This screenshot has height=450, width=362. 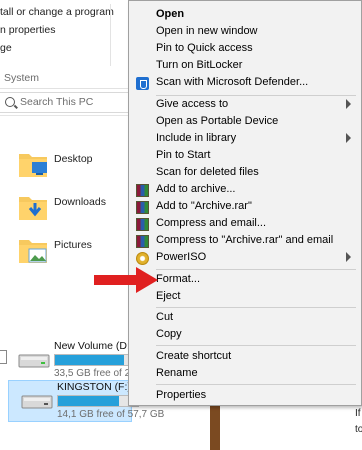 What do you see at coordinates (196, 138) in the screenshot?
I see `menu-item-label: Include in library` at bounding box center [196, 138].